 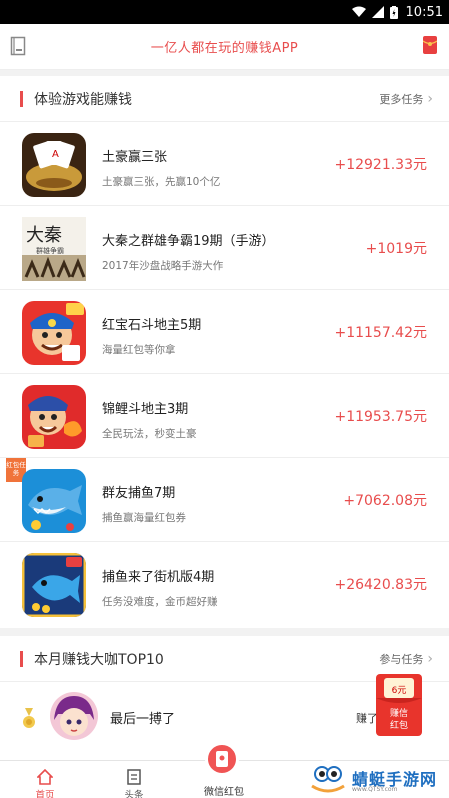 What do you see at coordinates (380, 333) in the screenshot?
I see `game-reward: +11157.42元` at bounding box center [380, 333].